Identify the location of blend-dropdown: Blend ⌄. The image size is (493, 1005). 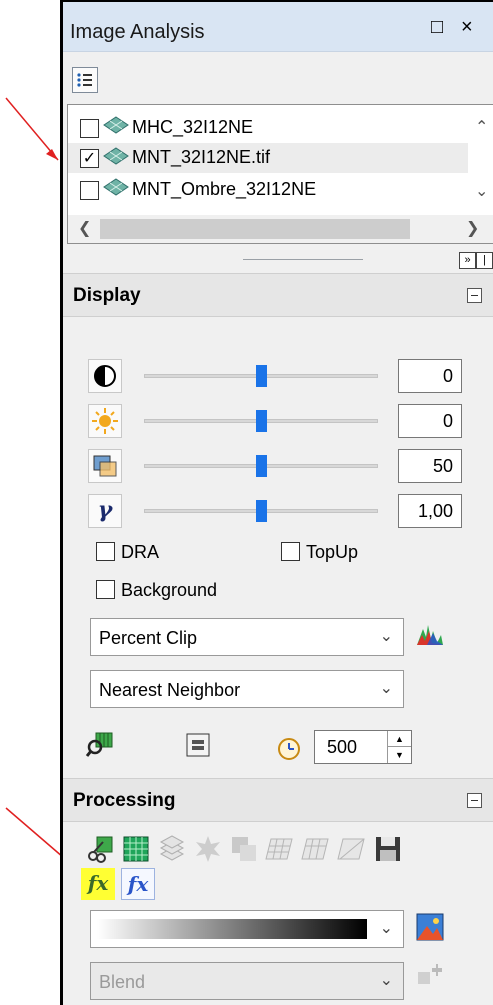
(247, 981).